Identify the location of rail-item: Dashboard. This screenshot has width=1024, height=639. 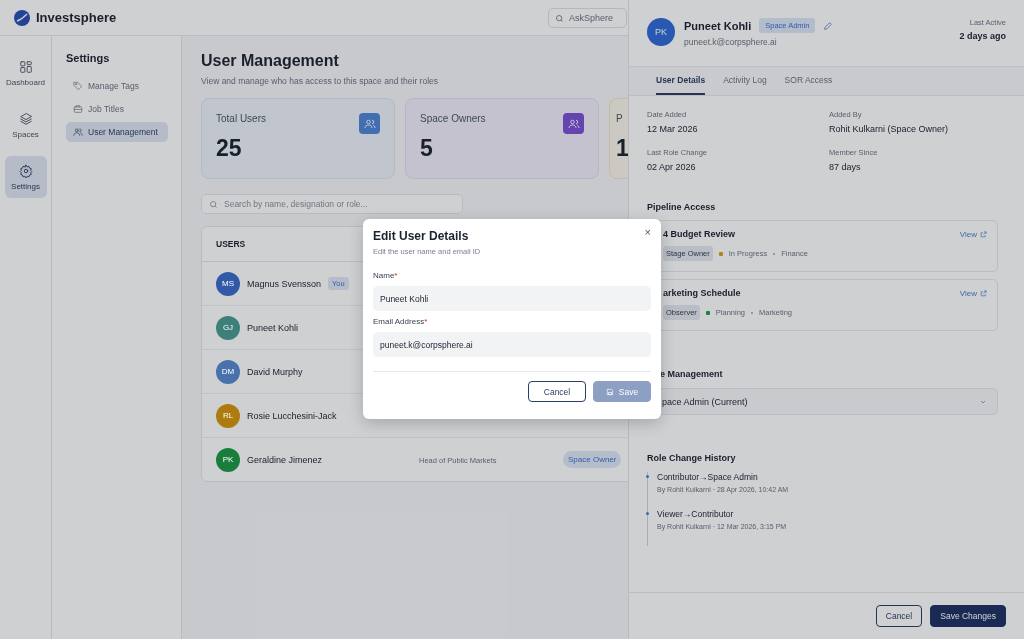
(25, 73).